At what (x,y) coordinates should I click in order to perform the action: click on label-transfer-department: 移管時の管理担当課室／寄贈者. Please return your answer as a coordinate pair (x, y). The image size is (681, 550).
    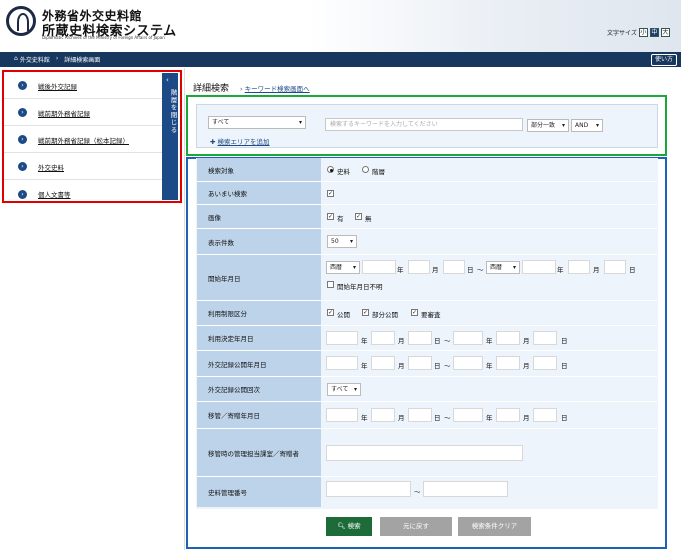
    Looking at the image, I should click on (259, 452).